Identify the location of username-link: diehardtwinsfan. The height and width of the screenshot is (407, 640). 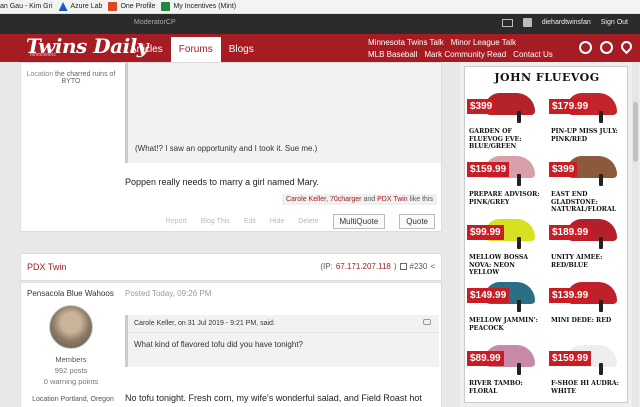
(566, 22).